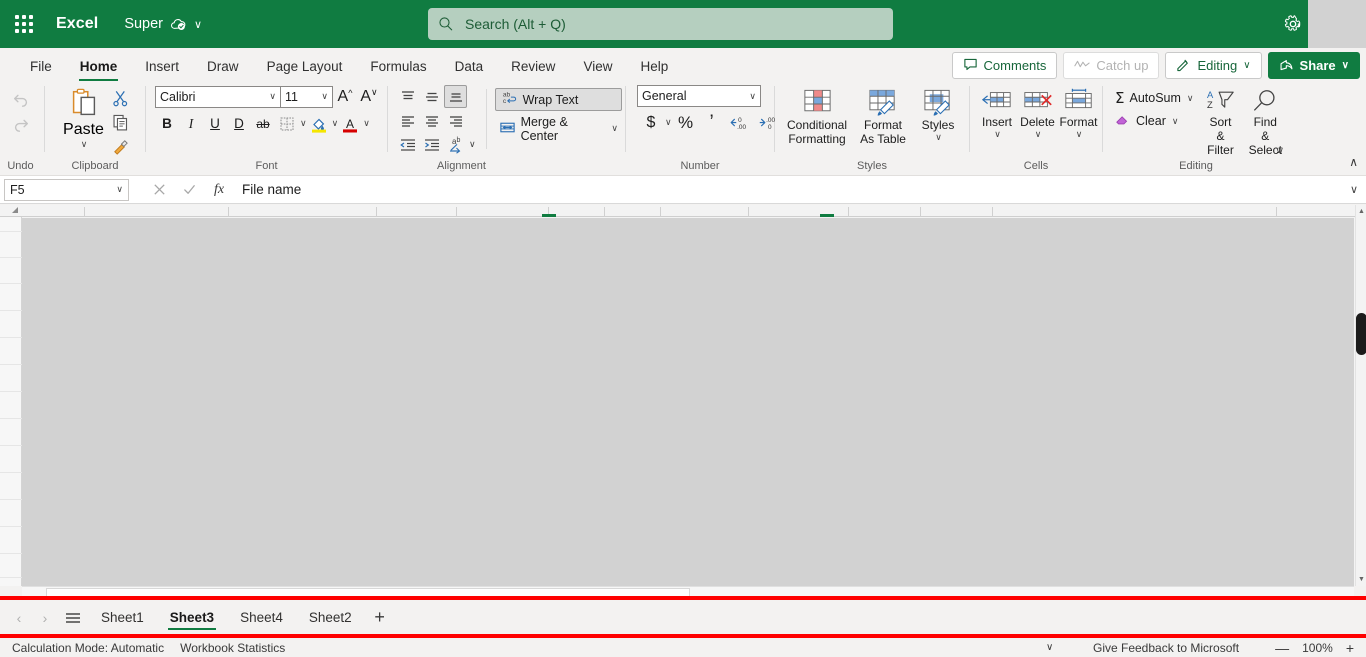 Image resolution: width=1366 pixels, height=657 pixels. Describe the element at coordinates (219, 190) in the screenshot. I see `insert-function-icon: fx` at that location.